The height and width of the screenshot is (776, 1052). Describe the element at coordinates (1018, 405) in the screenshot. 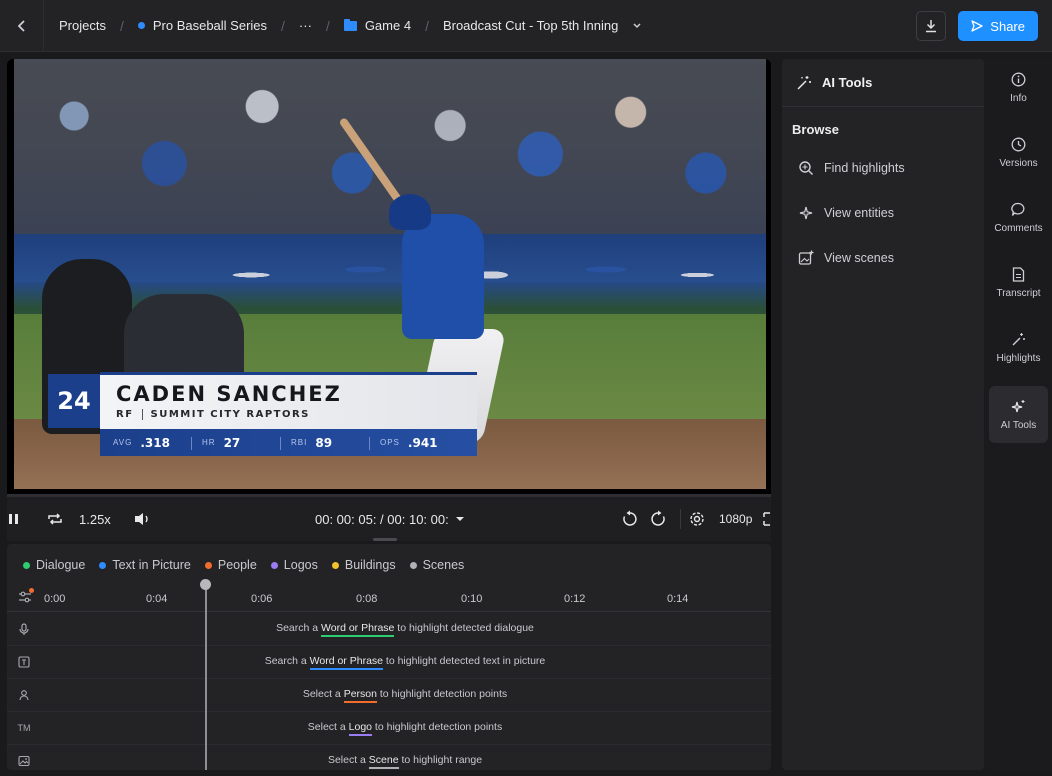

I see `sparkles-icon` at that location.